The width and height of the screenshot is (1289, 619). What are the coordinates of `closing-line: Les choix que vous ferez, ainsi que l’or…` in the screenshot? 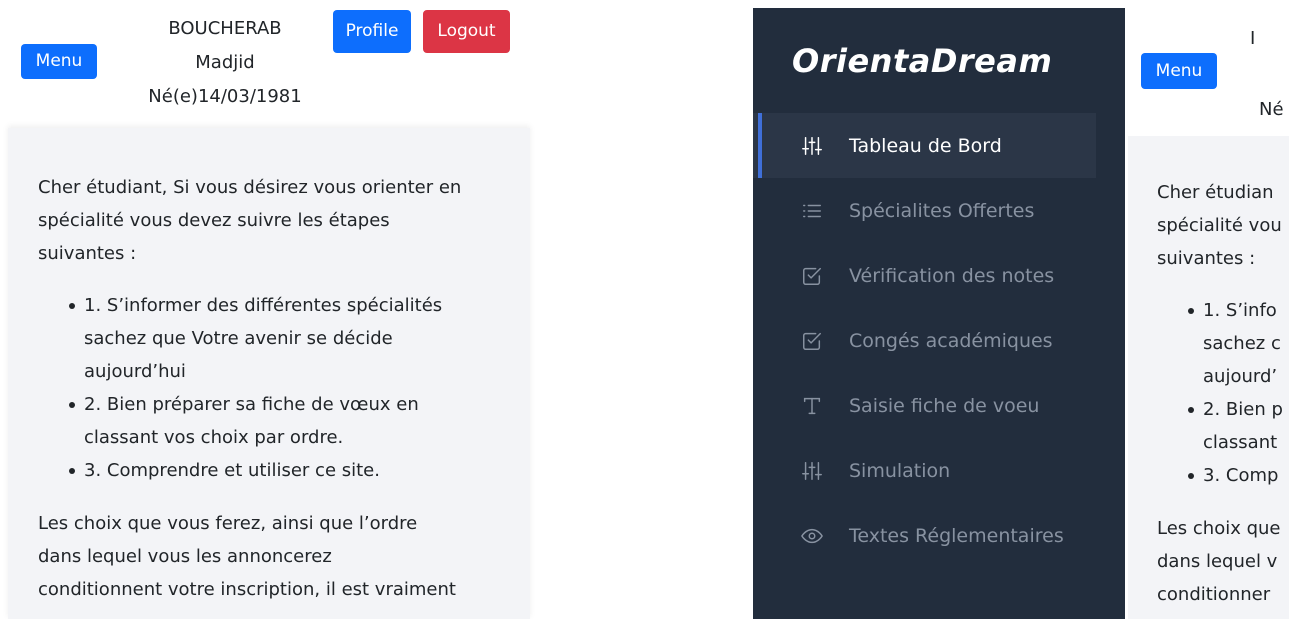 It's located at (228, 523).